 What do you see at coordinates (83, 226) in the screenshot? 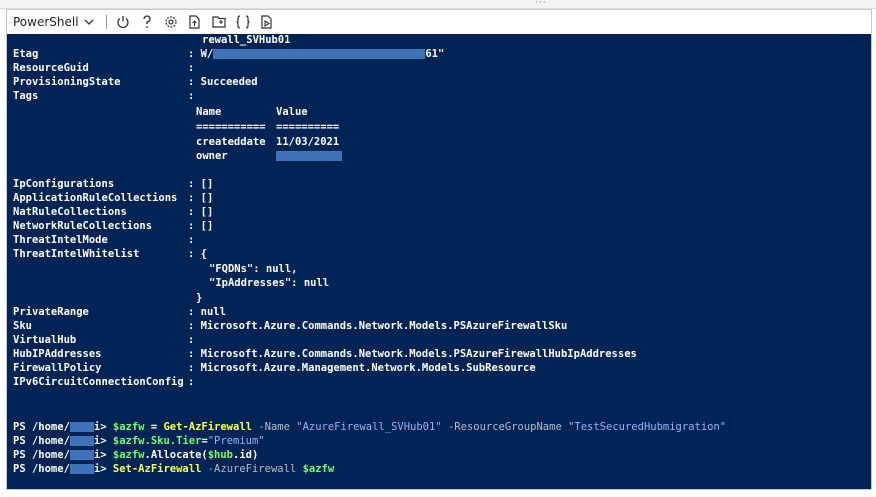
I see `property-key: NetworkRuleCollections` at bounding box center [83, 226].